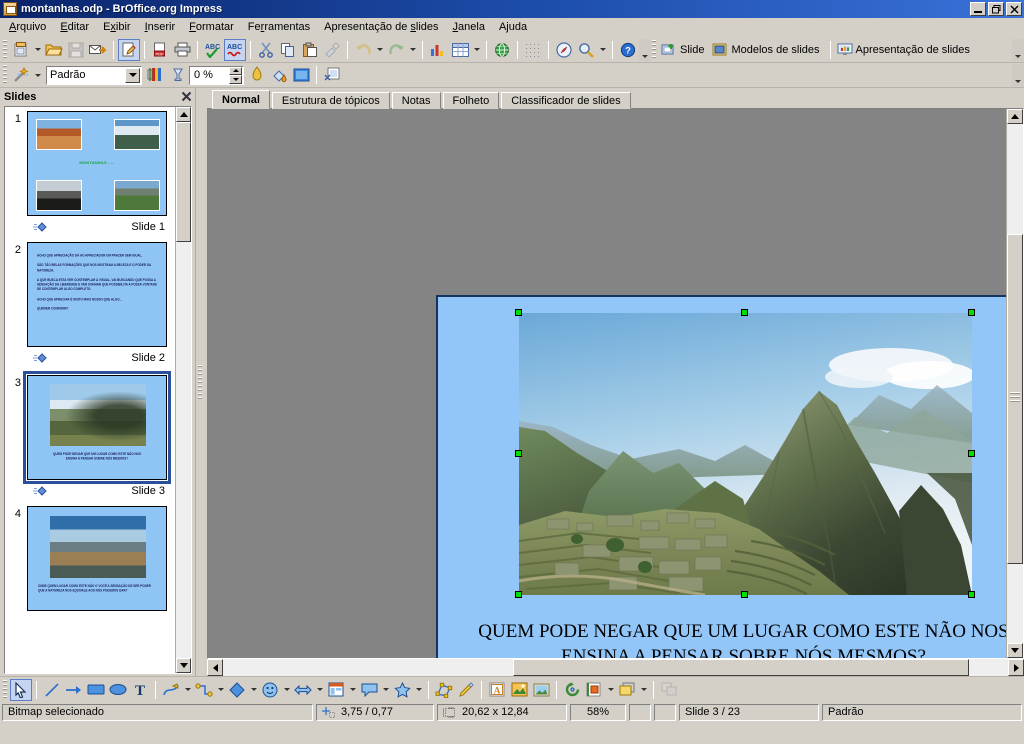 This screenshot has width=1024, height=744. I want to click on master-page-field: Padrão, so click(922, 712).